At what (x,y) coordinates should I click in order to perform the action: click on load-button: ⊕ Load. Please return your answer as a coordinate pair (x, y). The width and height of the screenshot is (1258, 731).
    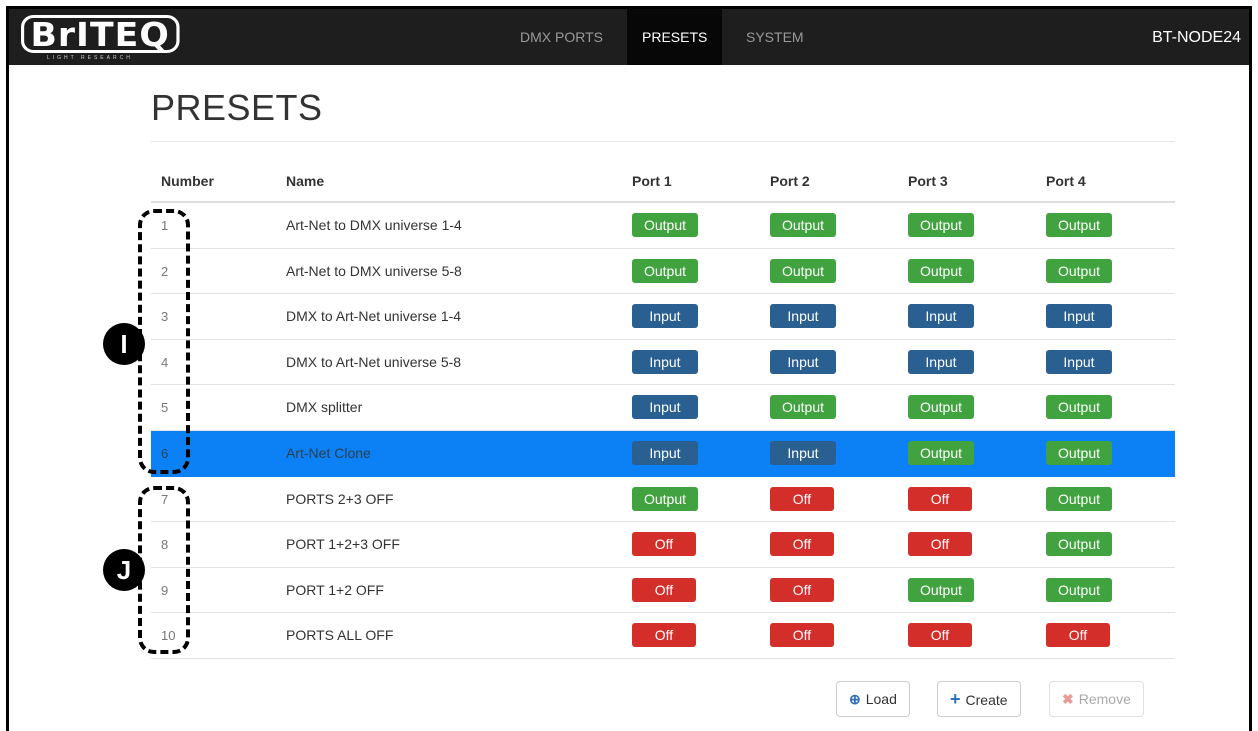
    Looking at the image, I should click on (873, 699).